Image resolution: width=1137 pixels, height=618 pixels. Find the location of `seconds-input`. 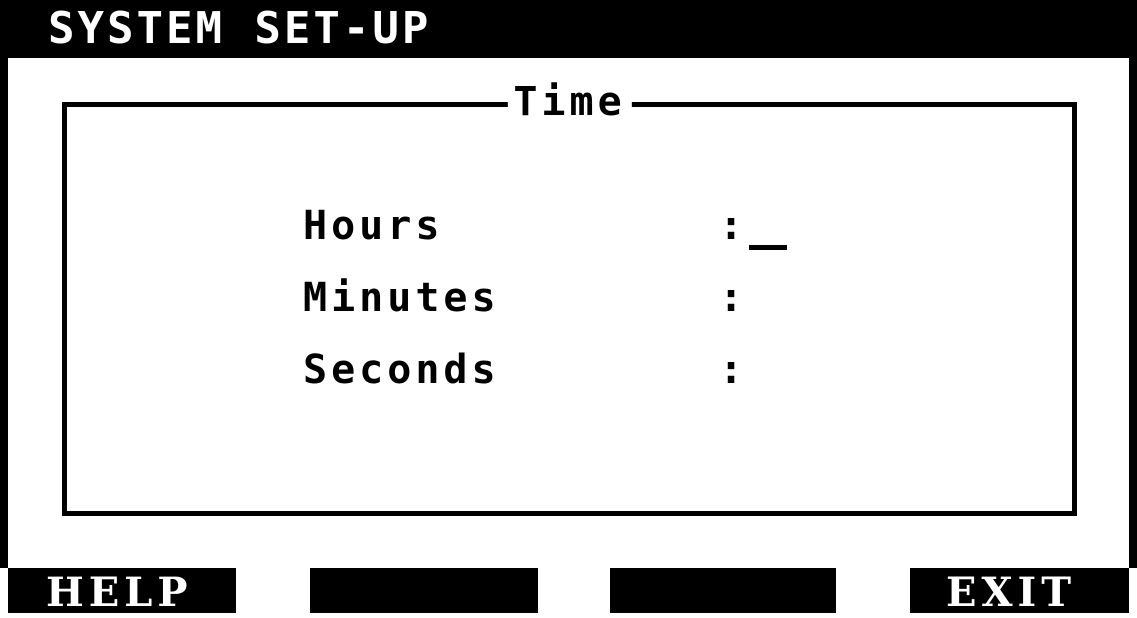

seconds-input is located at coordinates (809, 372).